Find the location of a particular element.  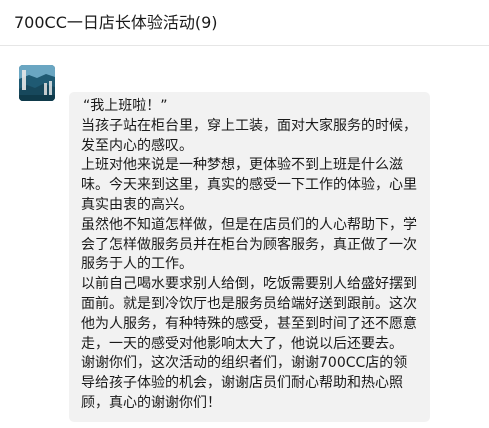

chat-header: 700CC一日店长体验活动(9) is located at coordinates (244, 23).